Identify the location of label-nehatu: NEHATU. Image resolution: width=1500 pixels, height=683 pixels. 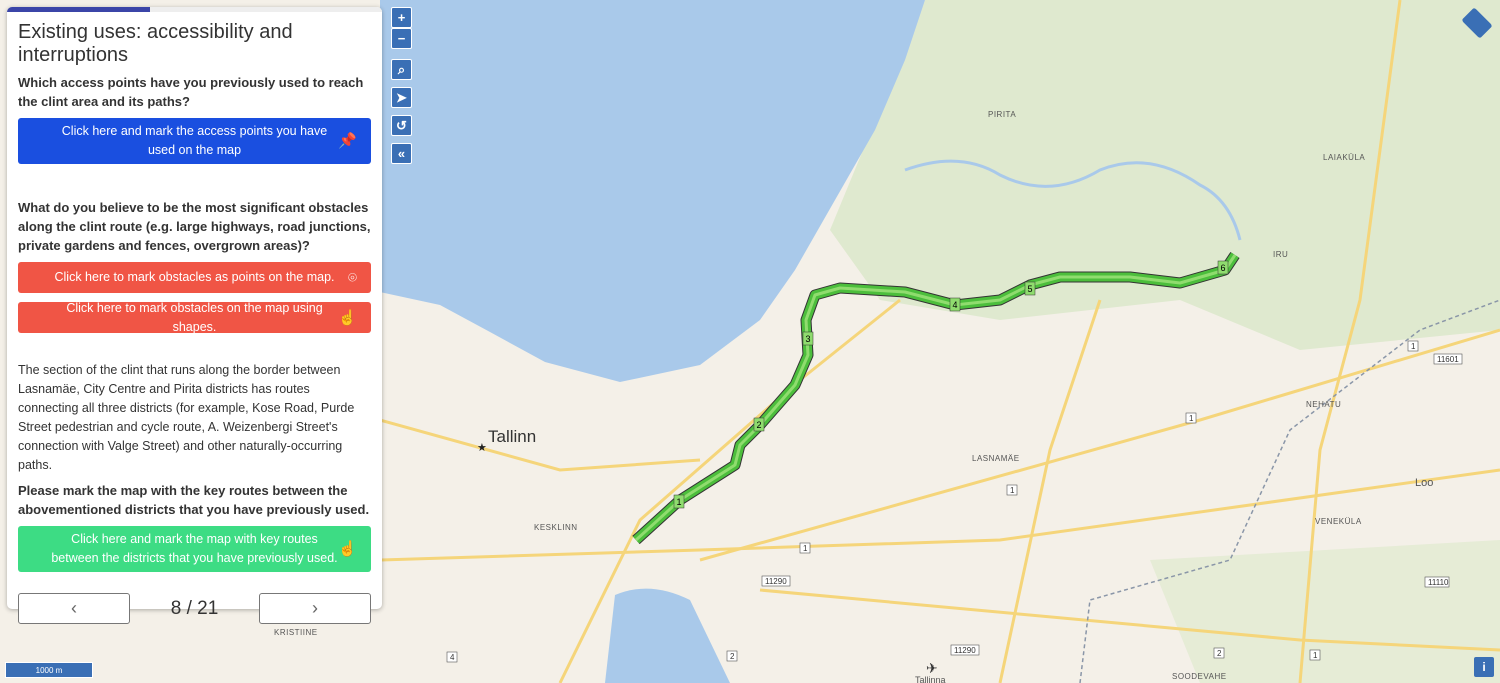
(1323, 404).